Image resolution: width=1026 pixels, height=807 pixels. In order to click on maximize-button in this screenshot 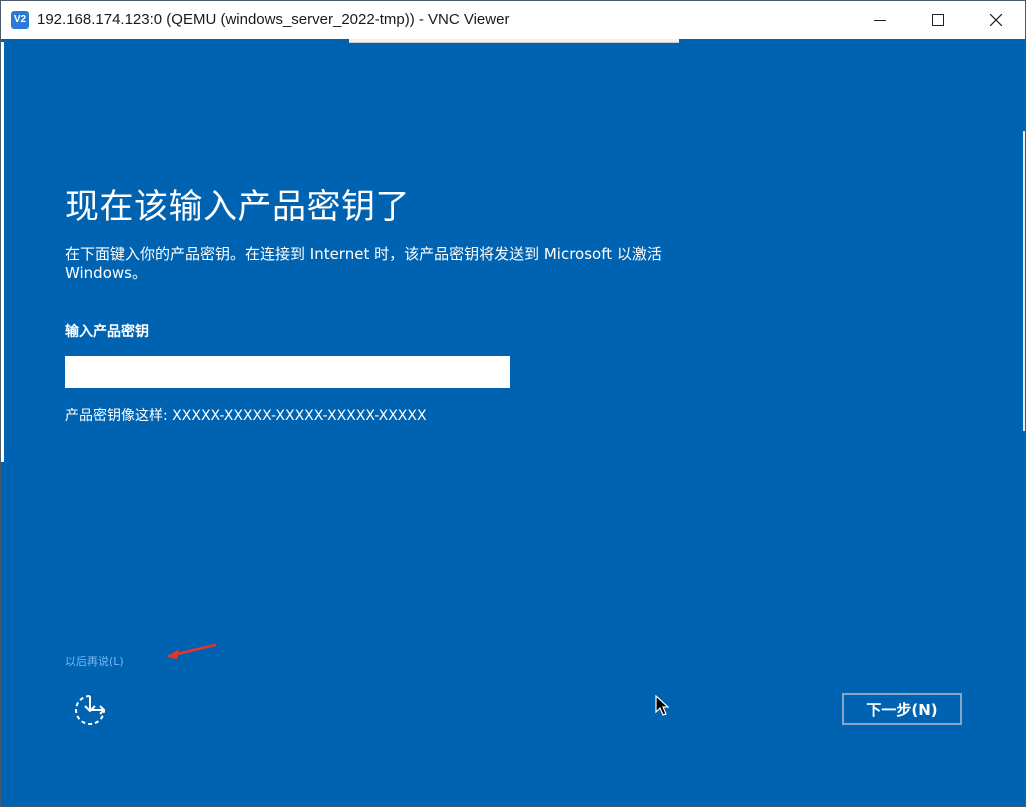, I will do `click(938, 20)`.